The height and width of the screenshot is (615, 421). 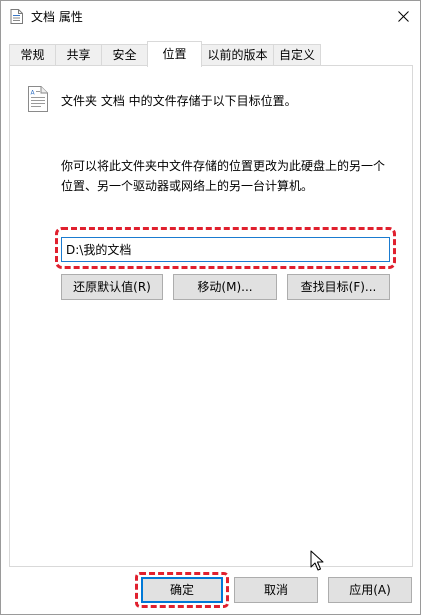 I want to click on description-line-1: 你可以将此文件夹中文件存储的位置更改为此硬盘上的另一个, so click(x=223, y=166).